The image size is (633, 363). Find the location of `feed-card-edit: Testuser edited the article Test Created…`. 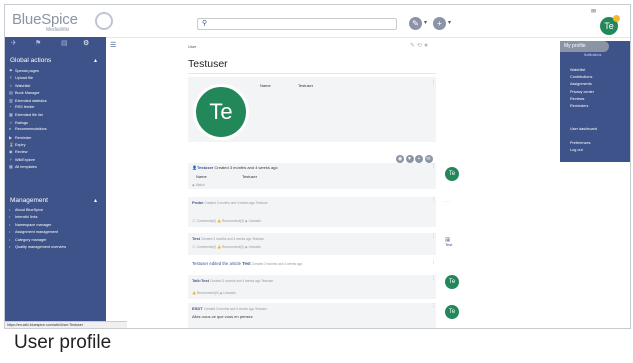

feed-card-edit: Testuser edited the article Test Created… is located at coordinates (312, 265).